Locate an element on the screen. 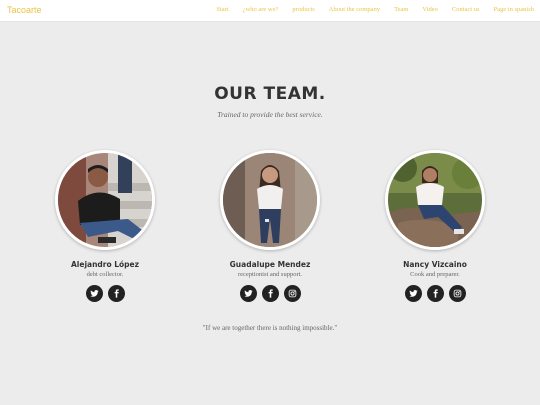  nav-link-video: Video is located at coordinates (430, 9).